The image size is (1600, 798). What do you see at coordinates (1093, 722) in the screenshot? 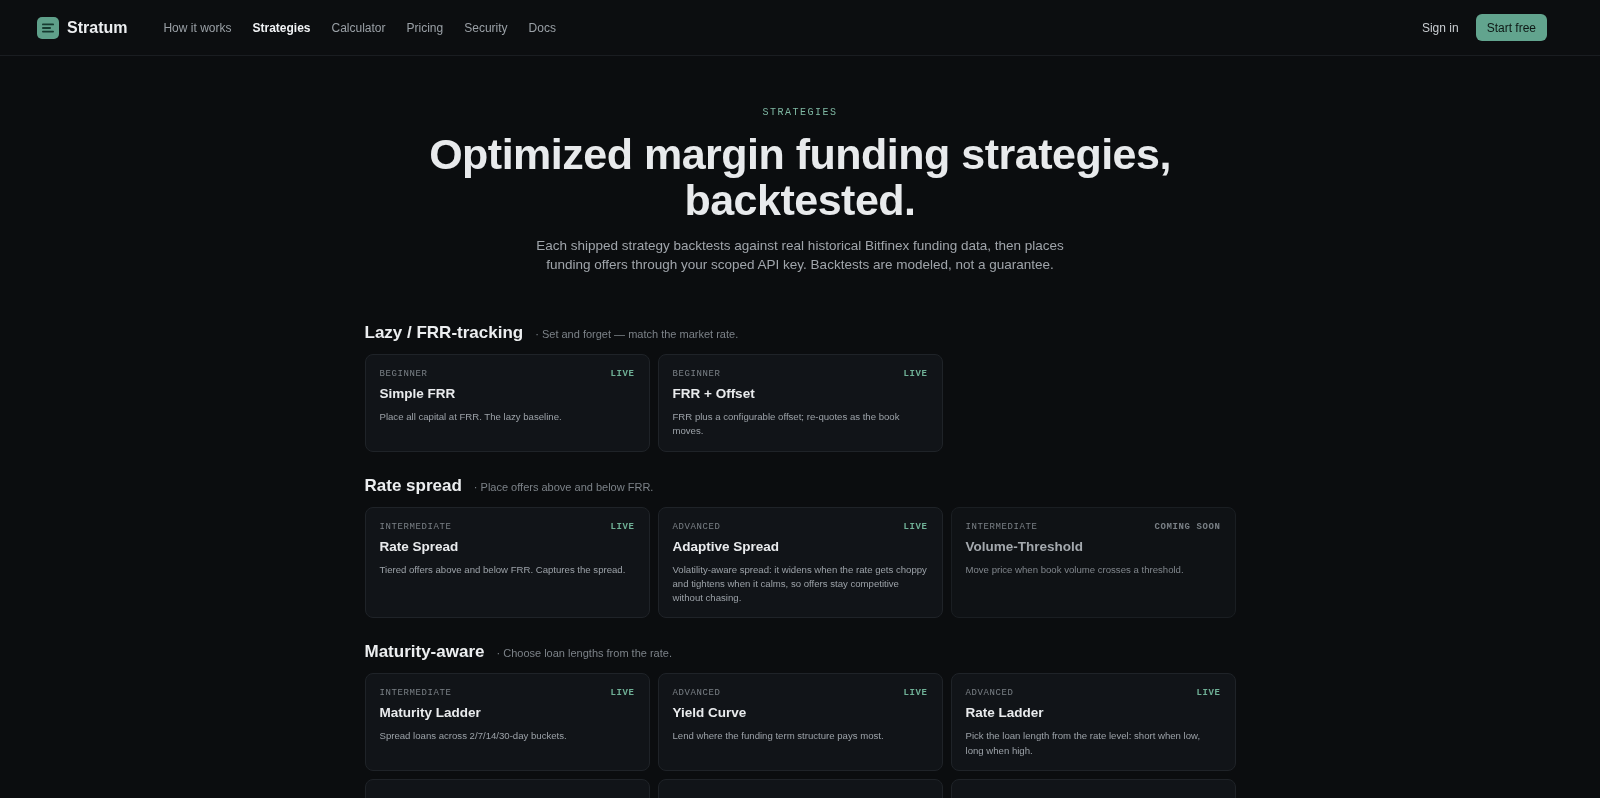
I see `strategy-card: ADVANCED LIVE Rate Ladder Pick the loan length from the rate level: short when low, long when high.` at bounding box center [1093, 722].